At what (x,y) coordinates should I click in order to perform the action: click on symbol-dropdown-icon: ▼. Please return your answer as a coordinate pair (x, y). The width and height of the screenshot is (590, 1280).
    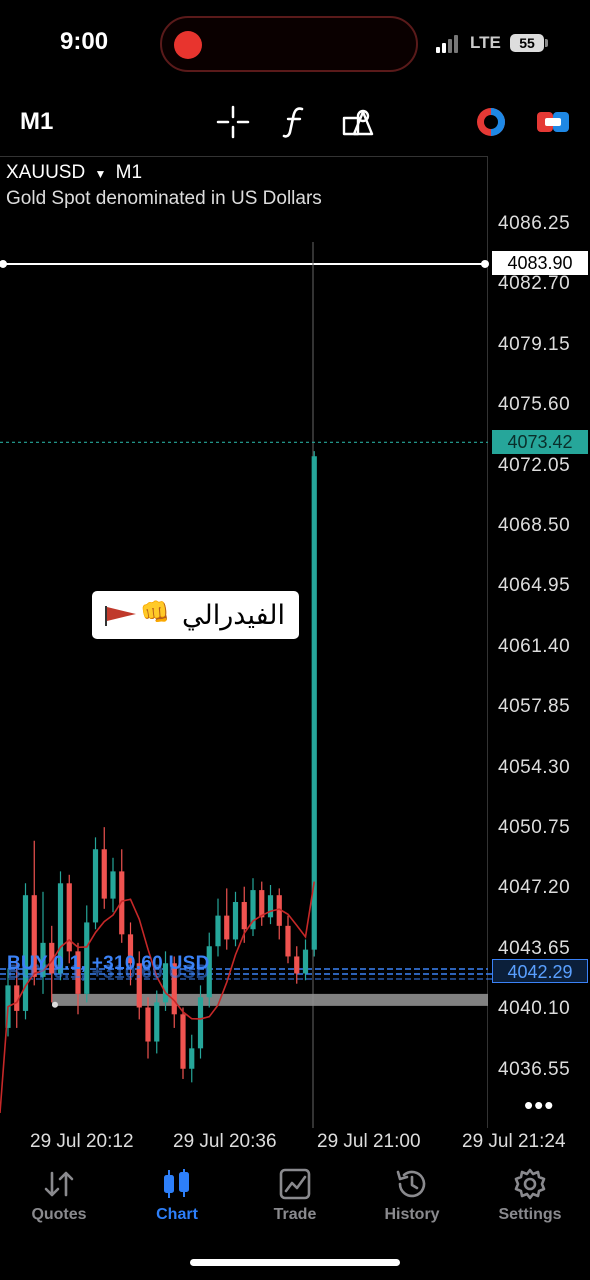
    Looking at the image, I should click on (100, 174).